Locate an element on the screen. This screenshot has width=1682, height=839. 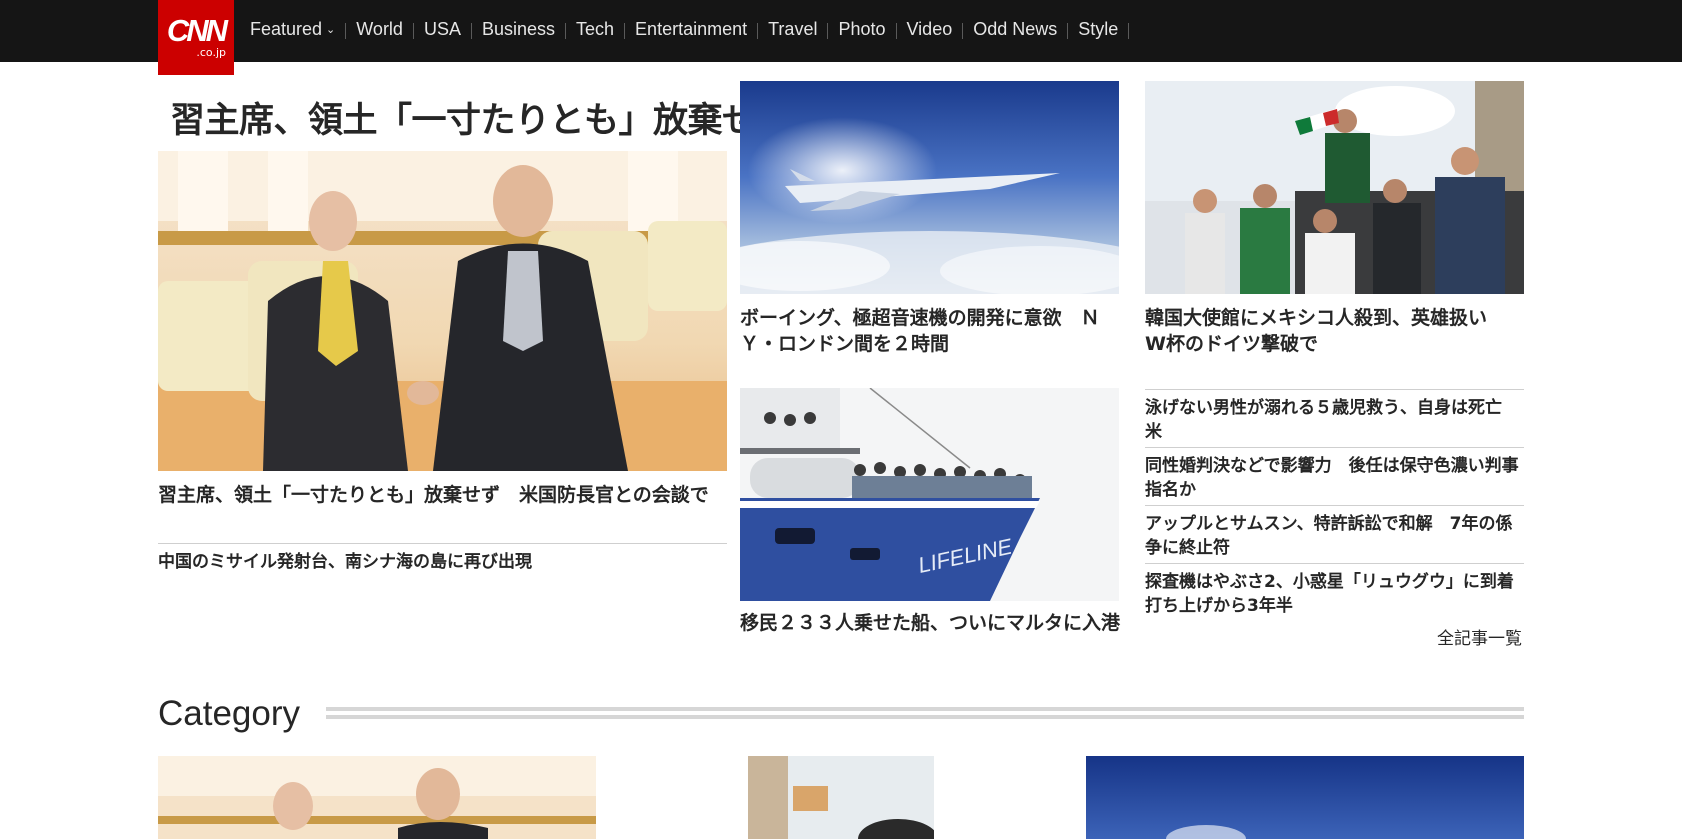
nav-item-world: World is located at coordinates (380, 29).